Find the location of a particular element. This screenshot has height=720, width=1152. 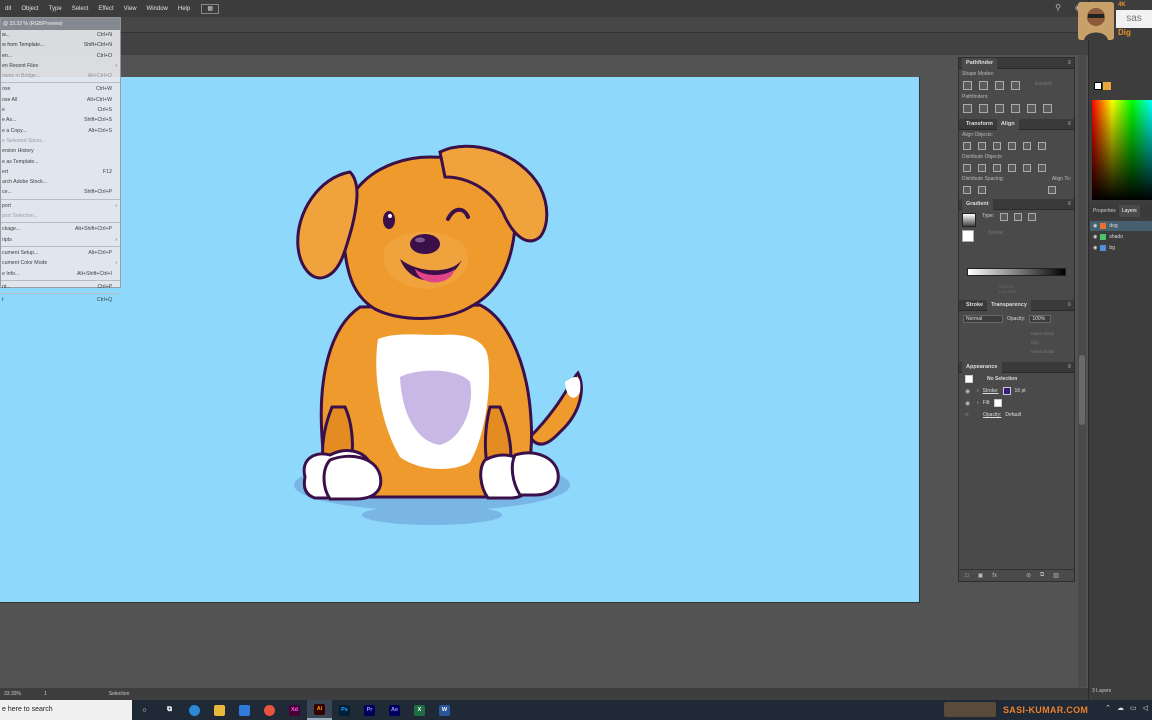

premiere-app-icon: Pr is located at coordinates (369, 710).